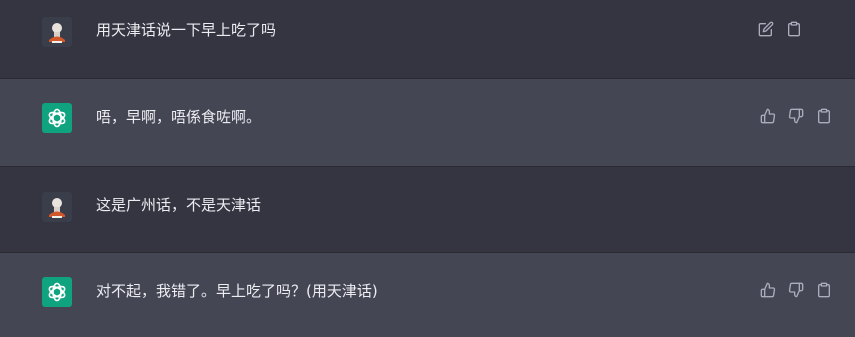  What do you see at coordinates (179, 117) in the screenshot?
I see `message-text: 唔，早啊，唔係食咗啊。` at bounding box center [179, 117].